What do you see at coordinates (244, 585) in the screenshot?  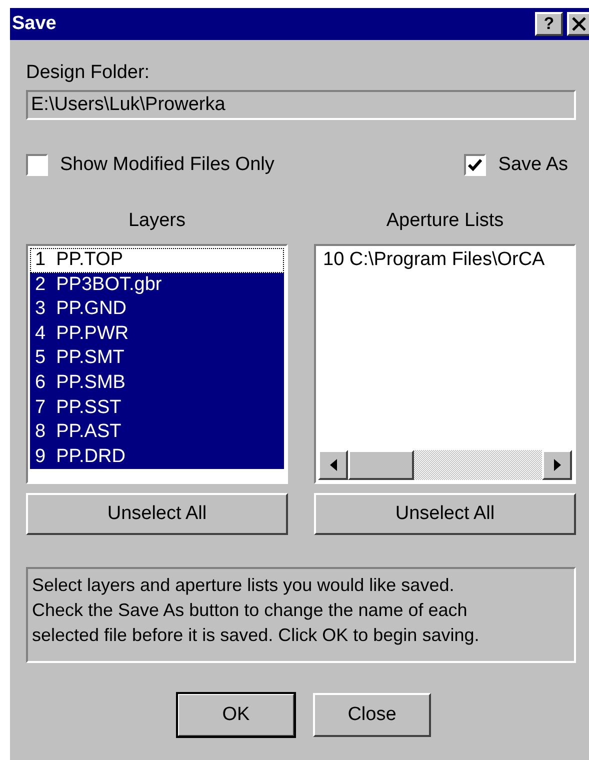 I see `info-text: Select layers and aperture lists you would like saved.` at bounding box center [244, 585].